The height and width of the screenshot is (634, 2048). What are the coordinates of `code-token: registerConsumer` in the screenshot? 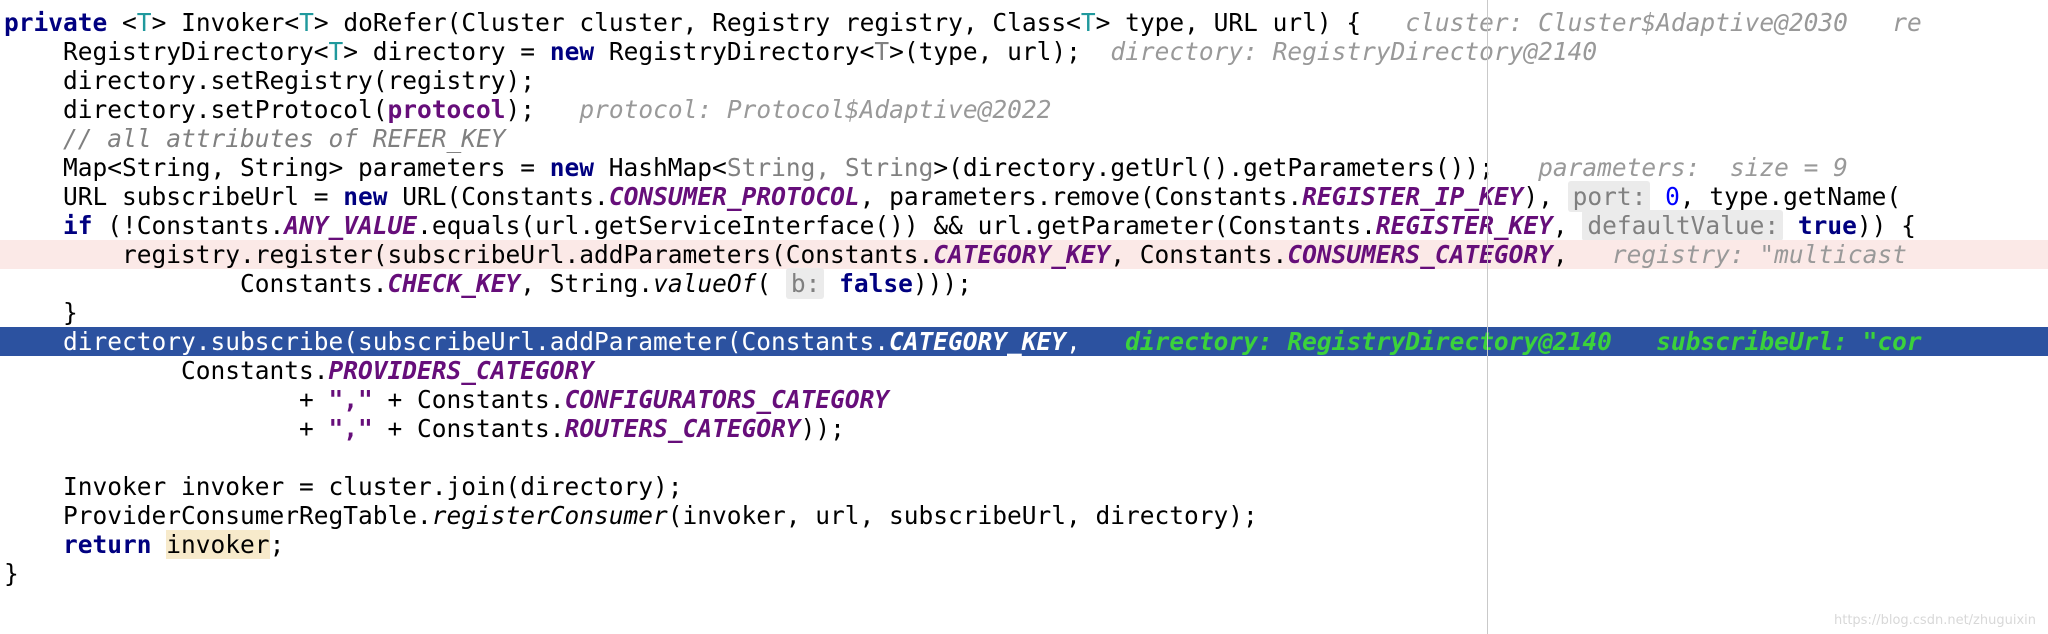 It's located at (549, 515).